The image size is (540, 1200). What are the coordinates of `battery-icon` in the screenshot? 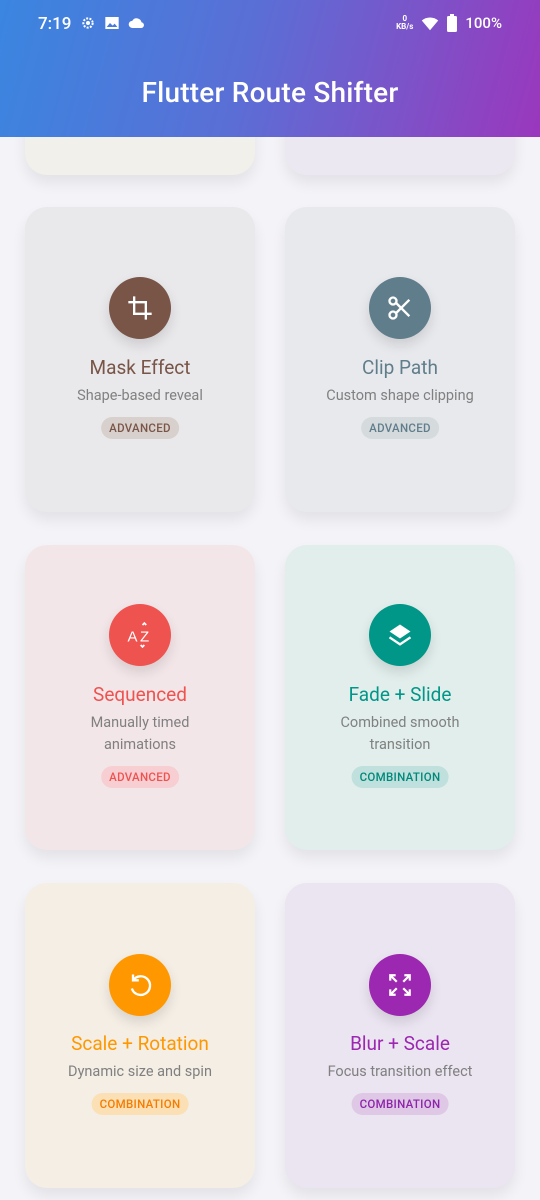 It's located at (452, 23).